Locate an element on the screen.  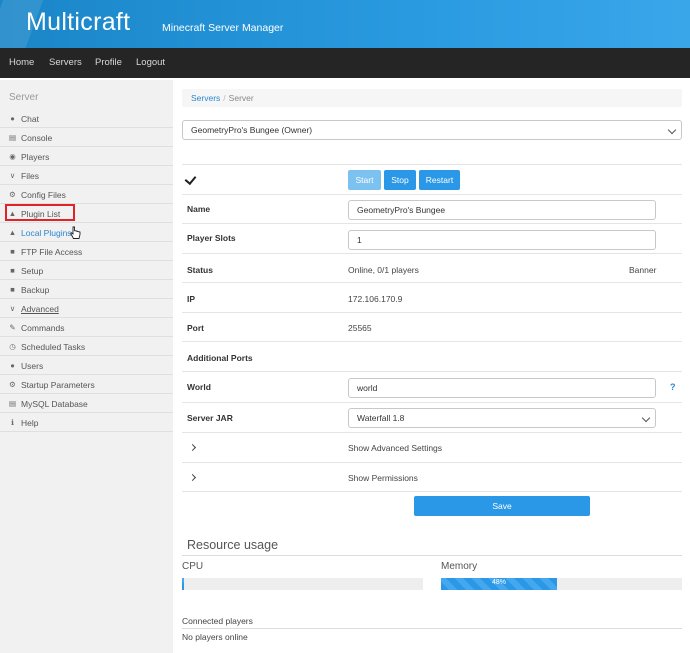
sidebar-item-backup: ■ Backup is located at coordinates (86, 289).